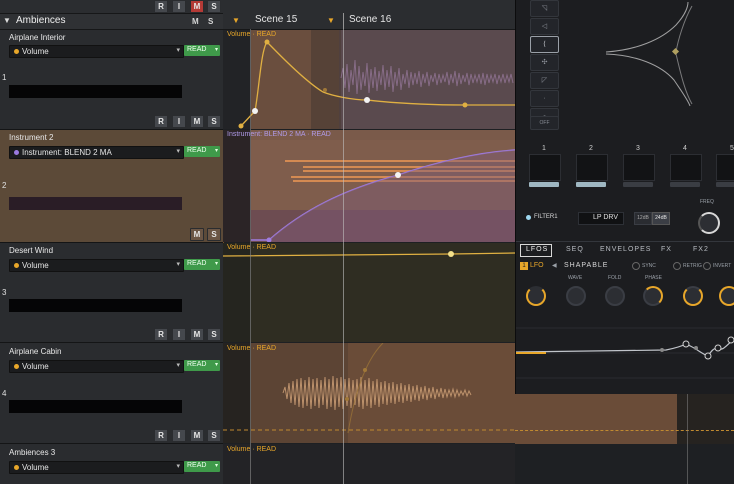 This screenshot has height=484, width=734. Describe the element at coordinates (369, 292) in the screenshot. I see `lane-desert-wind: Volume · READ` at that location.